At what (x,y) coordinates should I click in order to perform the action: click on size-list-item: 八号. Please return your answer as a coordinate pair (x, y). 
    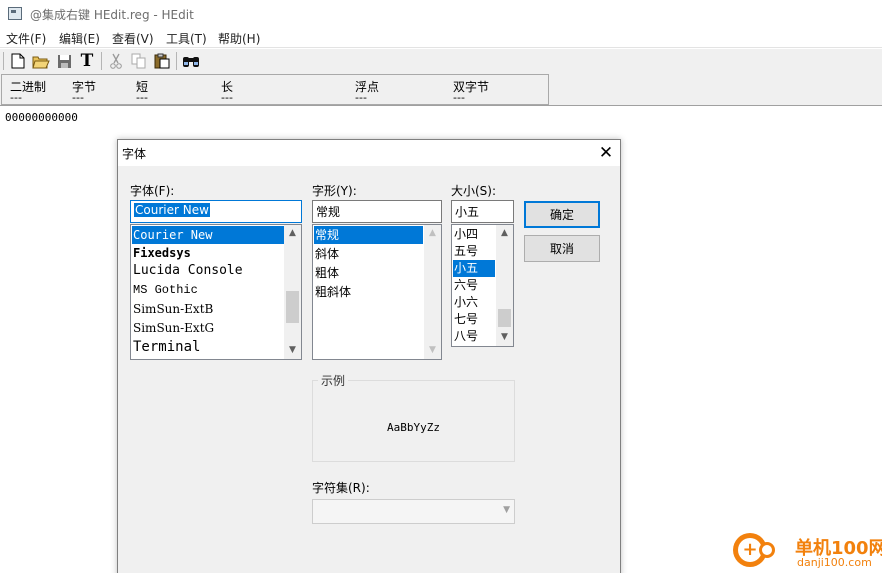
    Looking at the image, I should click on (465, 336).